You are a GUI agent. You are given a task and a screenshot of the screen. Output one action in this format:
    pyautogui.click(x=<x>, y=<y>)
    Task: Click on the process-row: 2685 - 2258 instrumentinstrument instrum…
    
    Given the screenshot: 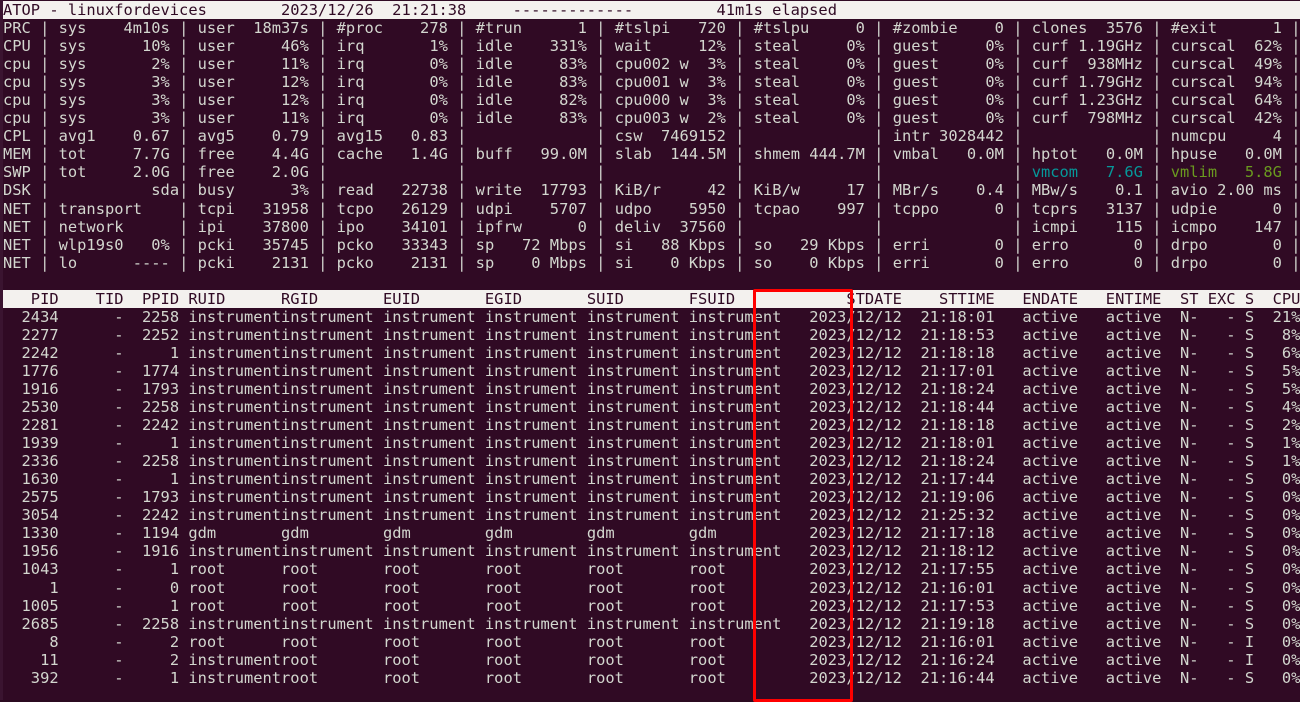 What is the action you would take?
    pyautogui.click(x=651, y=624)
    